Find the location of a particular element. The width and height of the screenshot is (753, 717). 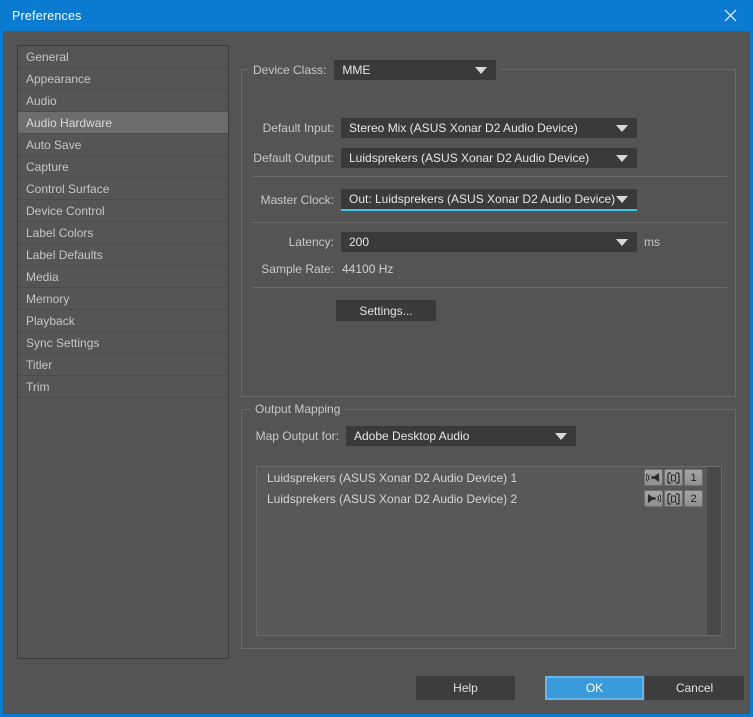

sidebar-item-trim: Trim is located at coordinates (123, 387).